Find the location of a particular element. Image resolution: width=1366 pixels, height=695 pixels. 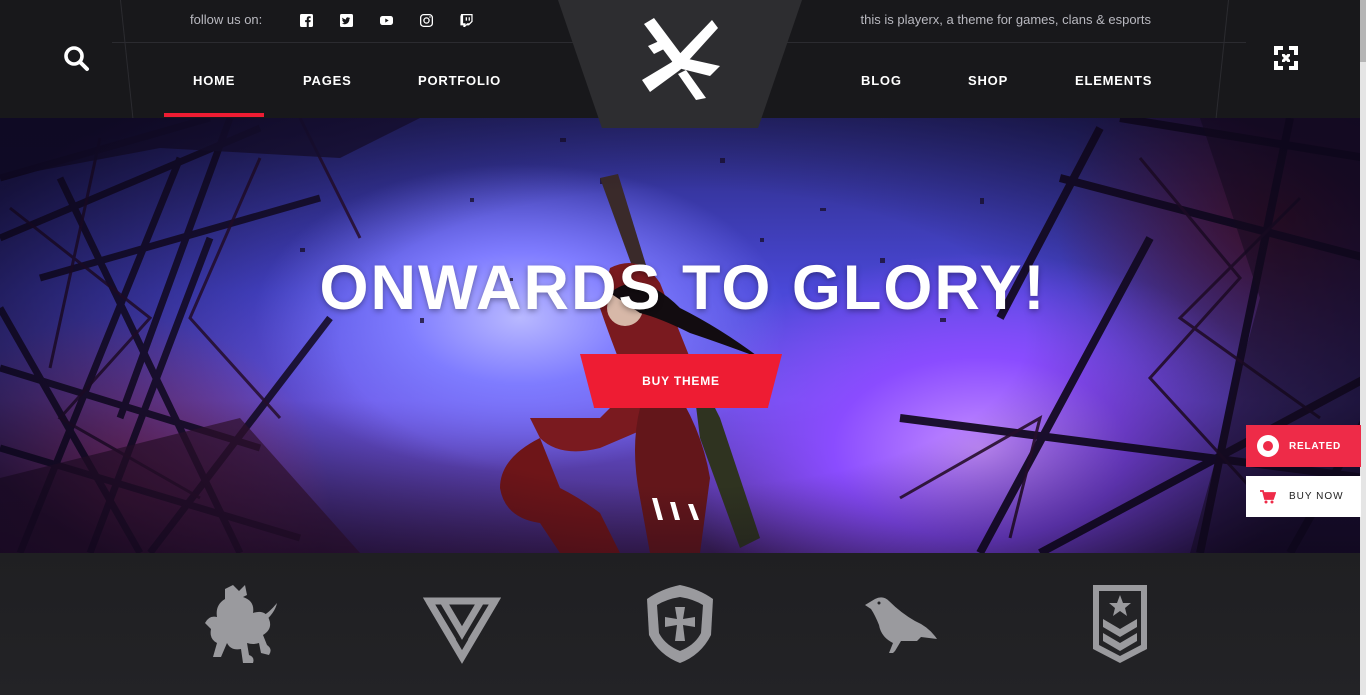

twitter-icon is located at coordinates (360, 20).